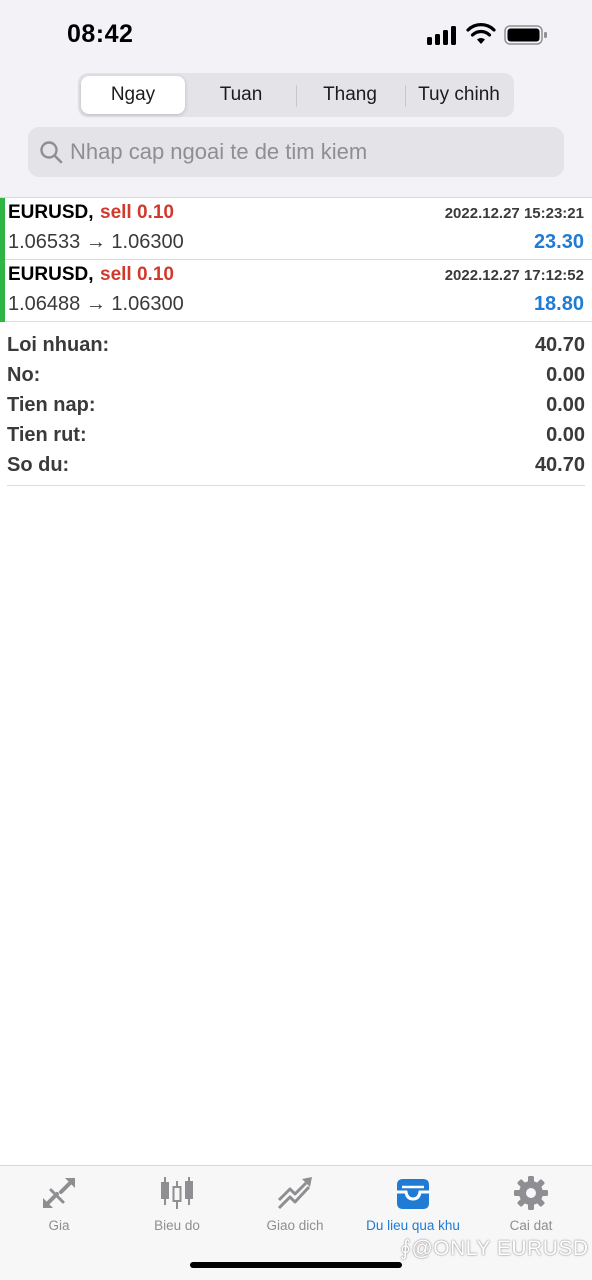 Image resolution: width=592 pixels, height=1280 pixels. I want to click on battery-icon, so click(525, 35).